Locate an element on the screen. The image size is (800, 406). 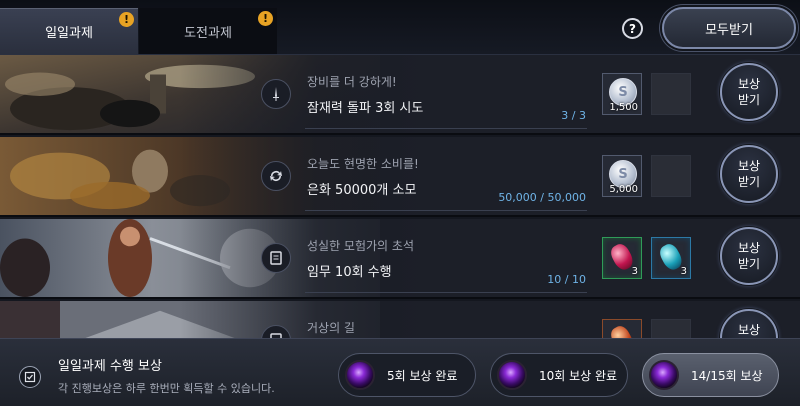
claim-all-button: 모두받기 is located at coordinates (729, 28).